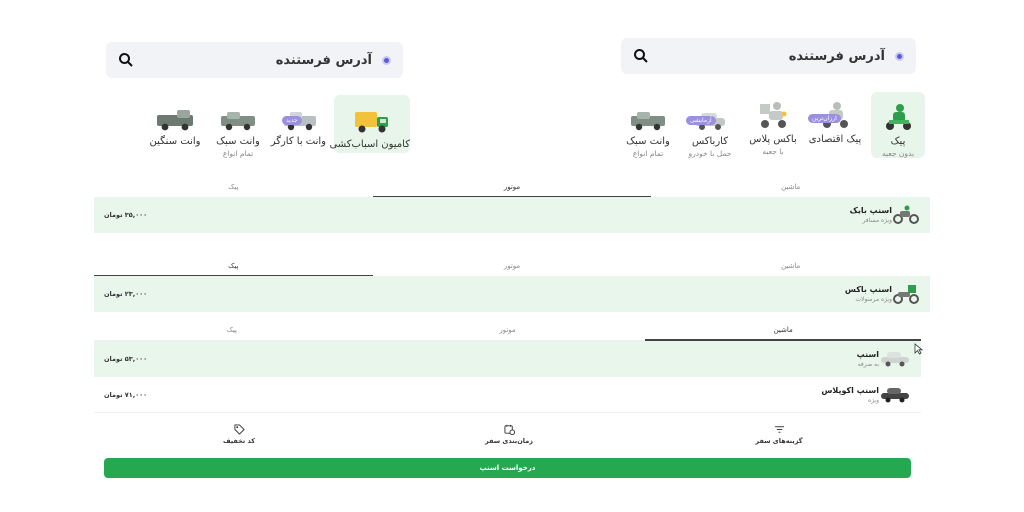  I want to click on moving-truck-icon, so click(372, 118).